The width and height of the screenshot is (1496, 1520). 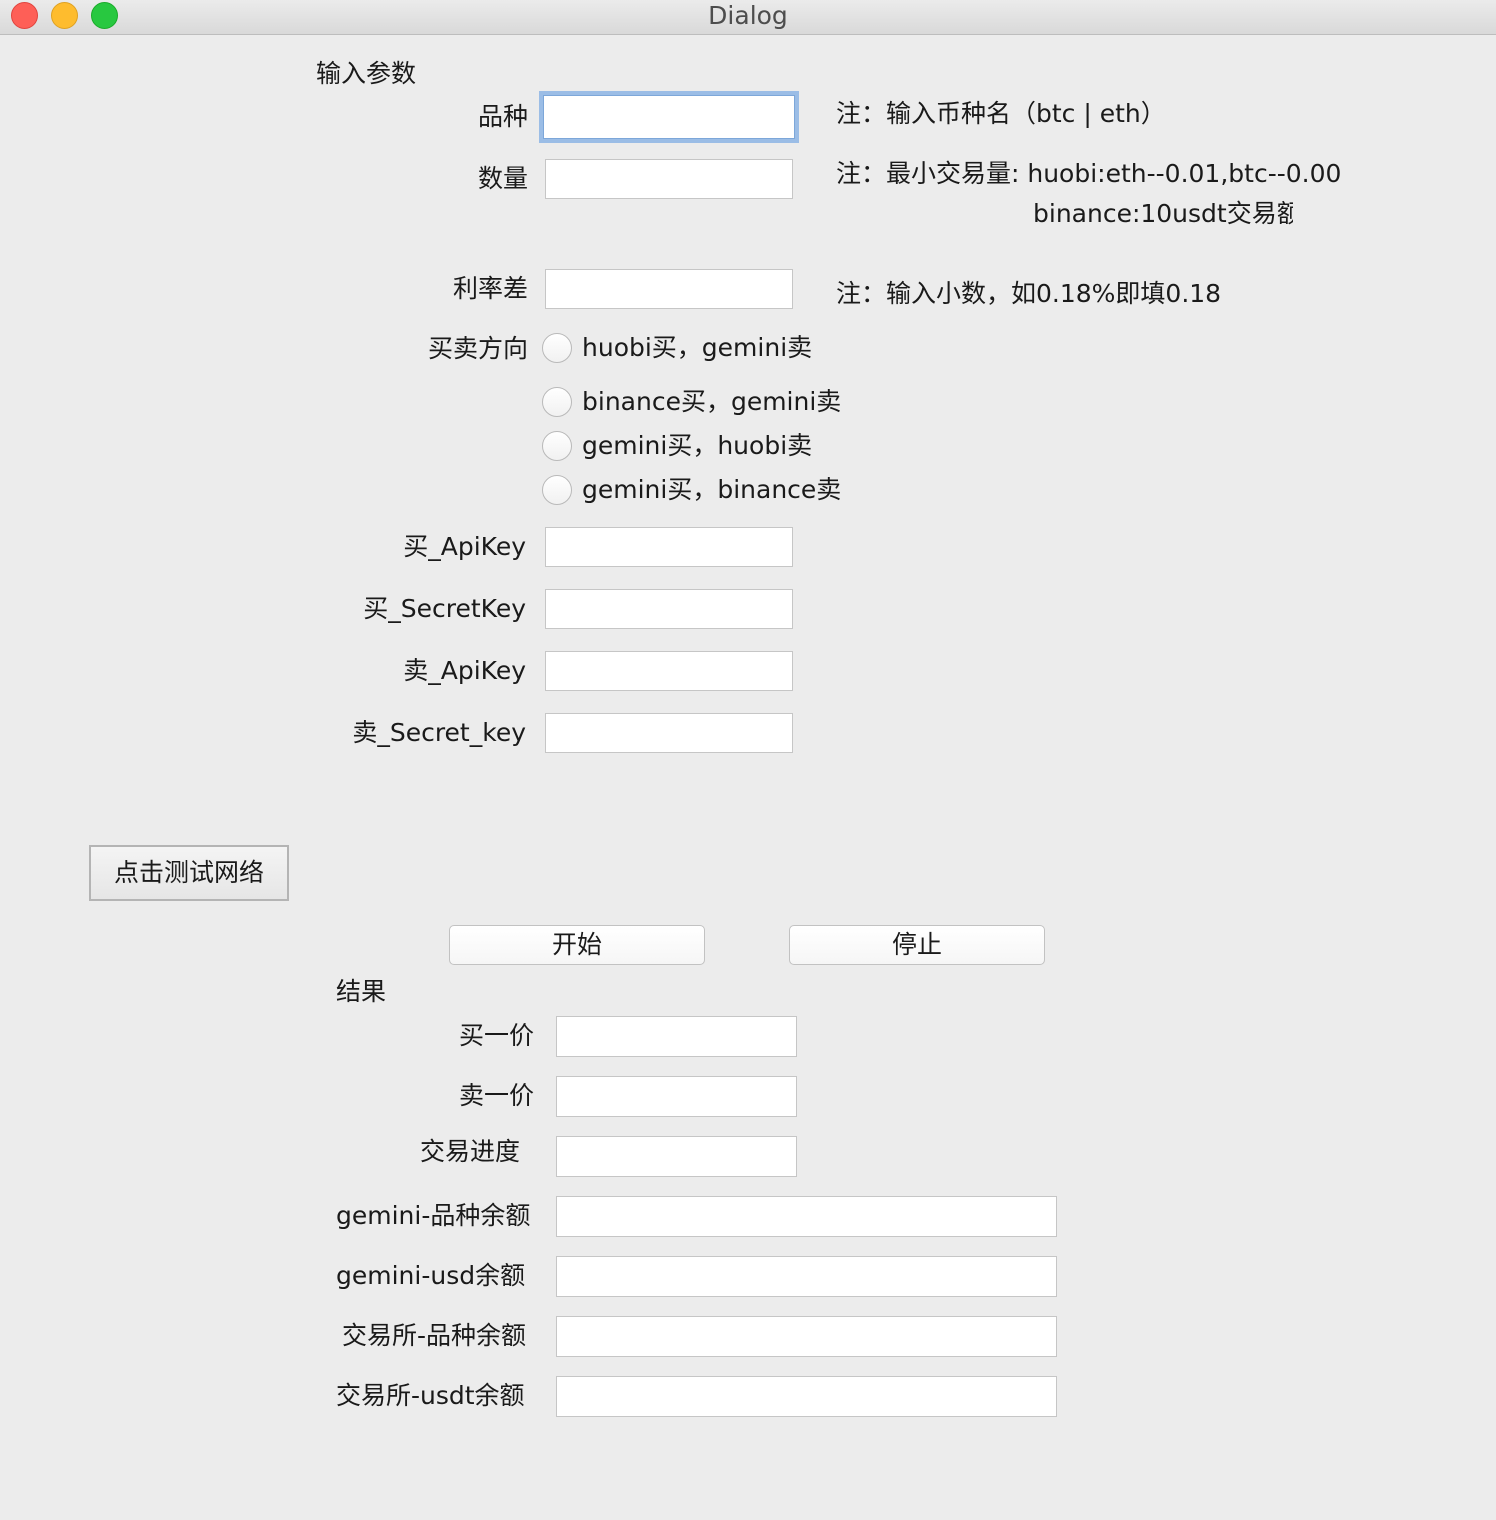 What do you see at coordinates (806, 1336) in the screenshot?
I see `exchange-coin-balance-output` at bounding box center [806, 1336].